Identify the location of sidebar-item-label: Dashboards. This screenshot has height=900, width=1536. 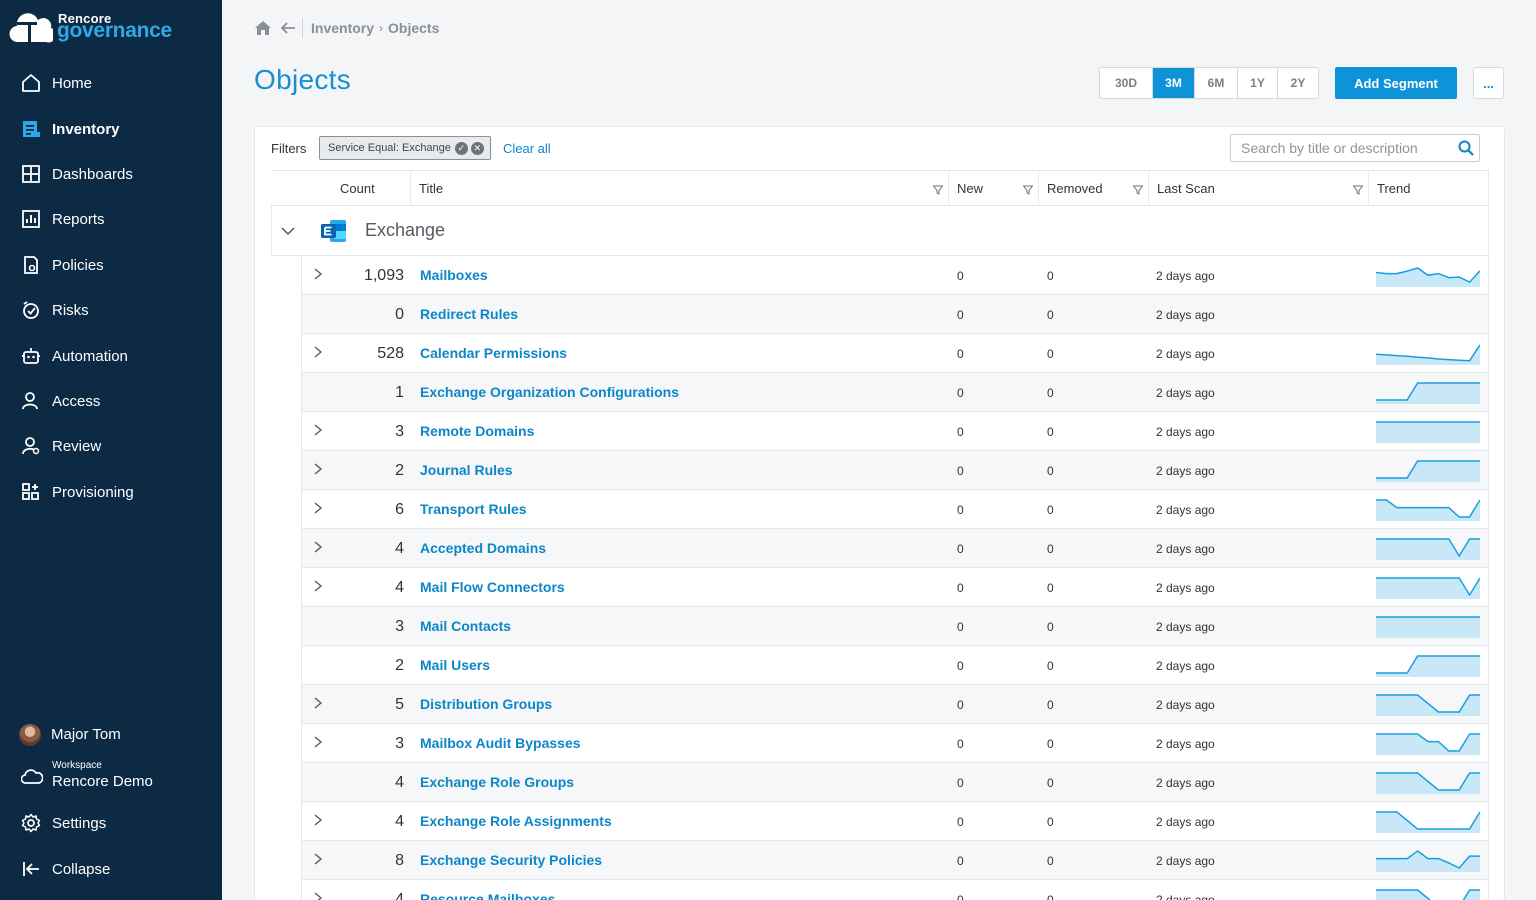
(92, 174).